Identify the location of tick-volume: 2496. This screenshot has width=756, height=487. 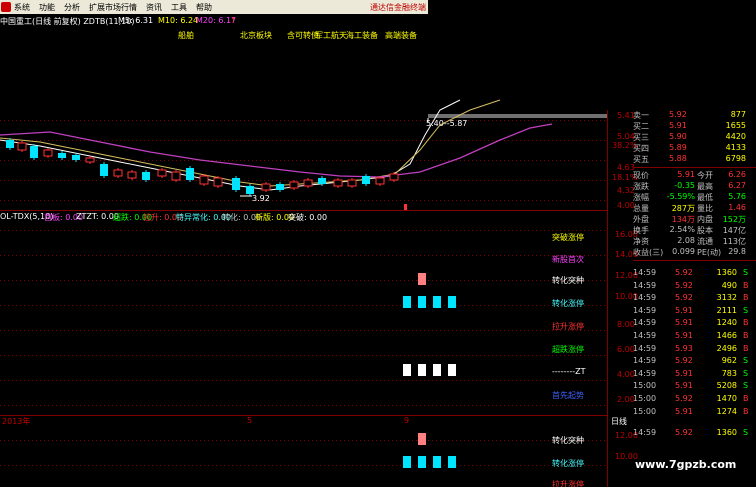
(726, 348).